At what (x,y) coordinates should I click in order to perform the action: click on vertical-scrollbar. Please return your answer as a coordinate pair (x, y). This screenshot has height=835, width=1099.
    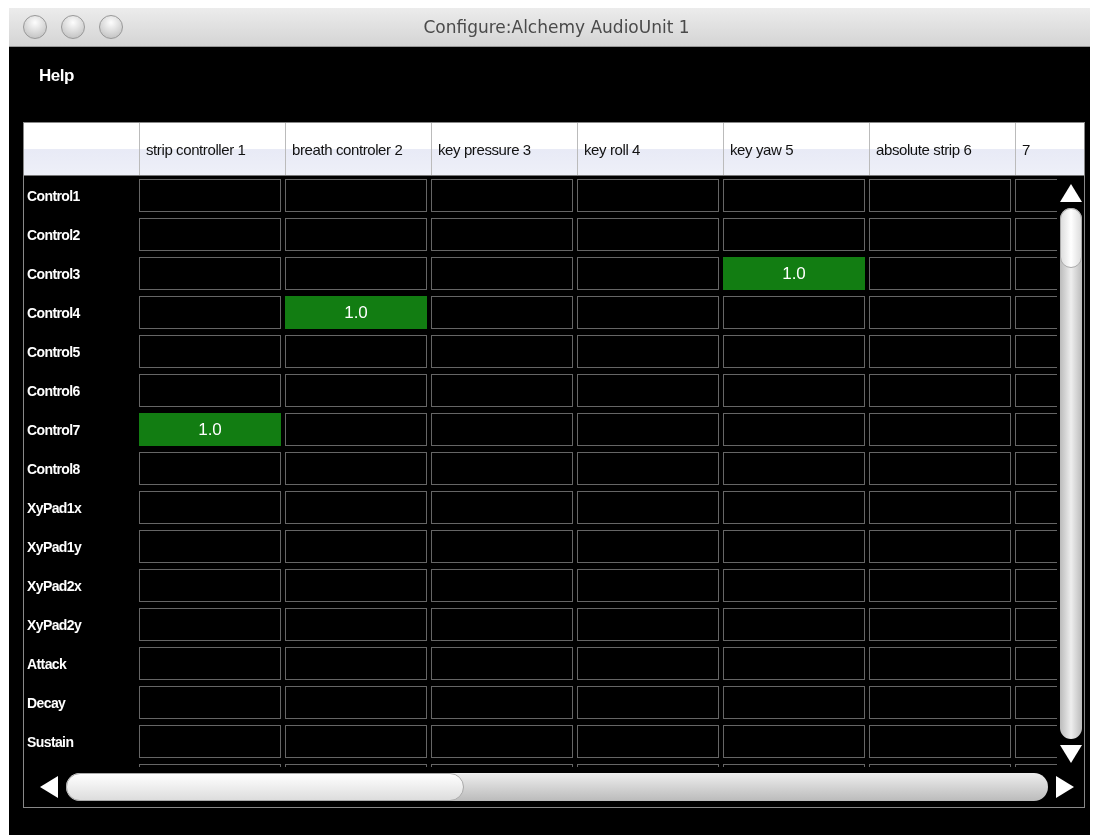
    Looking at the image, I should click on (1070, 473).